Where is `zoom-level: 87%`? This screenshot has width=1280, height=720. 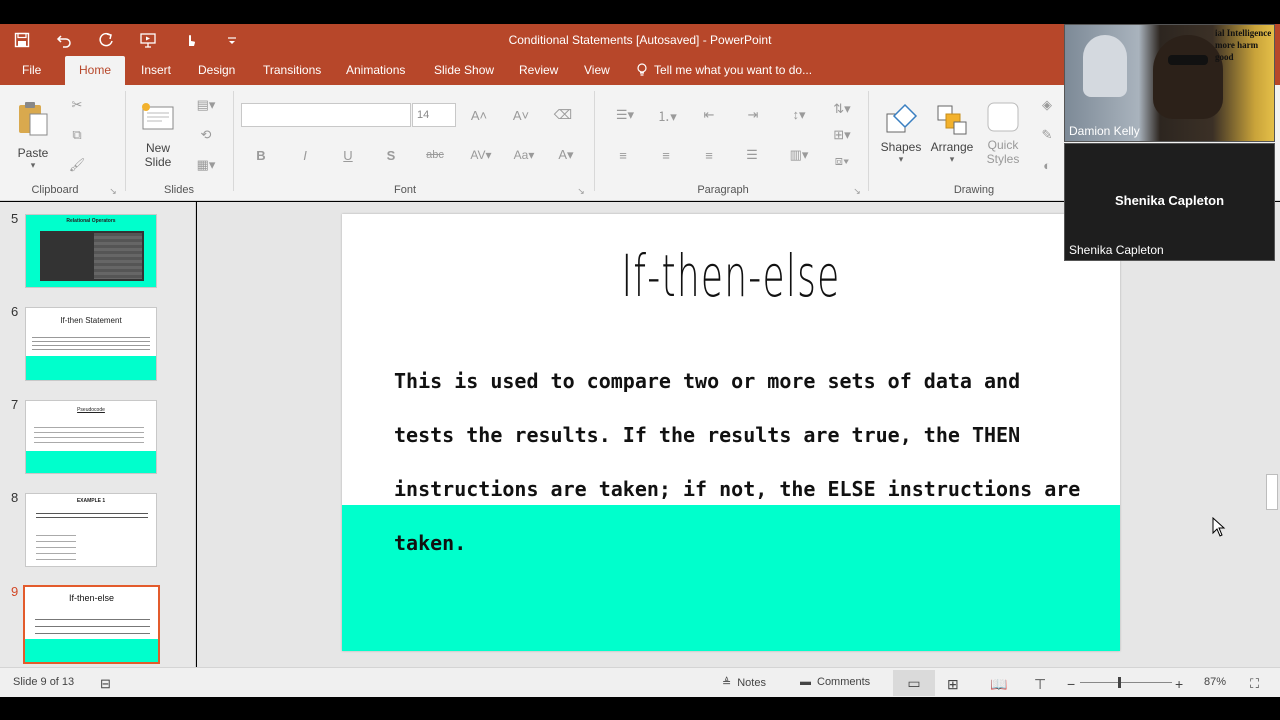
zoom-level: 87% is located at coordinates (1215, 682).